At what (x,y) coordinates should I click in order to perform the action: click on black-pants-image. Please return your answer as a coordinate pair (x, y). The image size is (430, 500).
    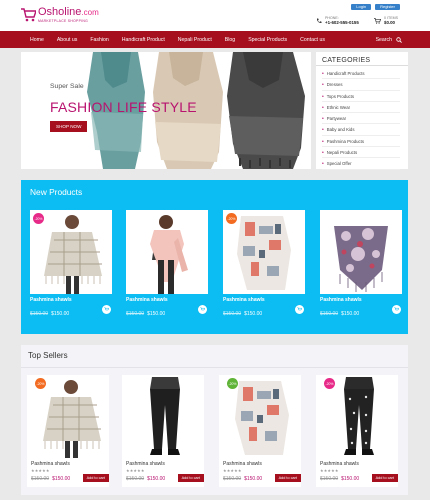
    Looking at the image, I should click on (165, 416).